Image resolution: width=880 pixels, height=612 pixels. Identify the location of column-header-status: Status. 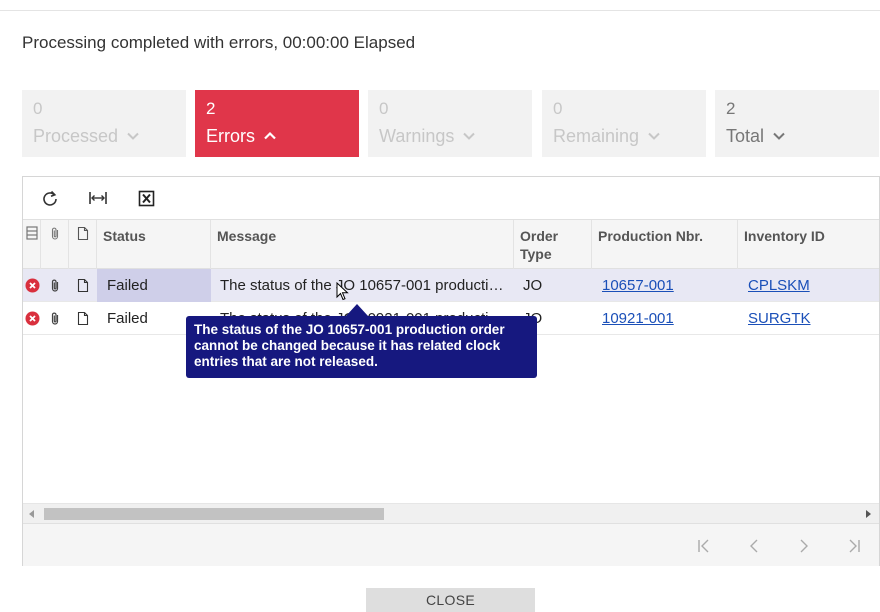
(154, 245).